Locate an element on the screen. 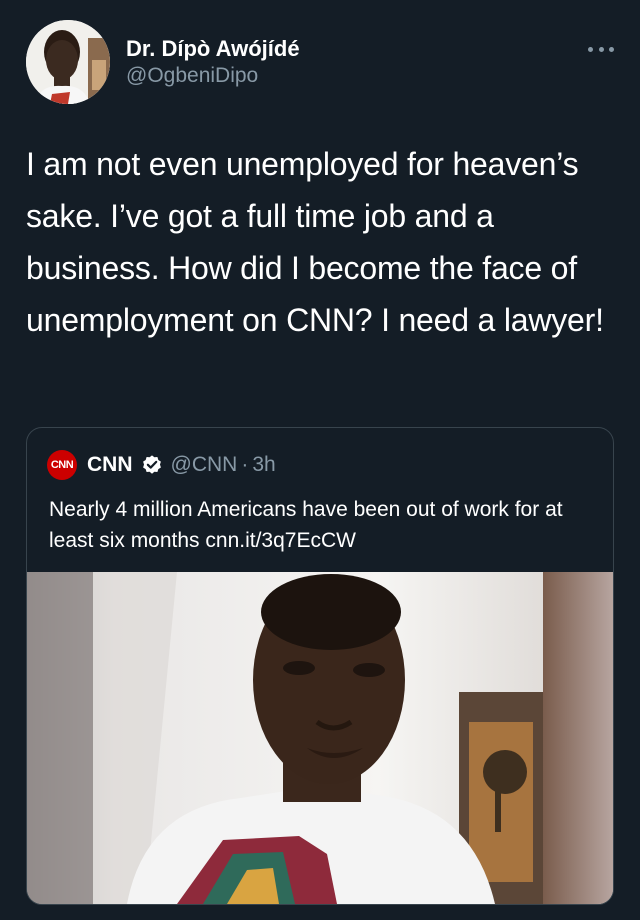 The height and width of the screenshot is (920, 640). author-display-name: Dr. Dípò Awójídé is located at coordinates (213, 49).